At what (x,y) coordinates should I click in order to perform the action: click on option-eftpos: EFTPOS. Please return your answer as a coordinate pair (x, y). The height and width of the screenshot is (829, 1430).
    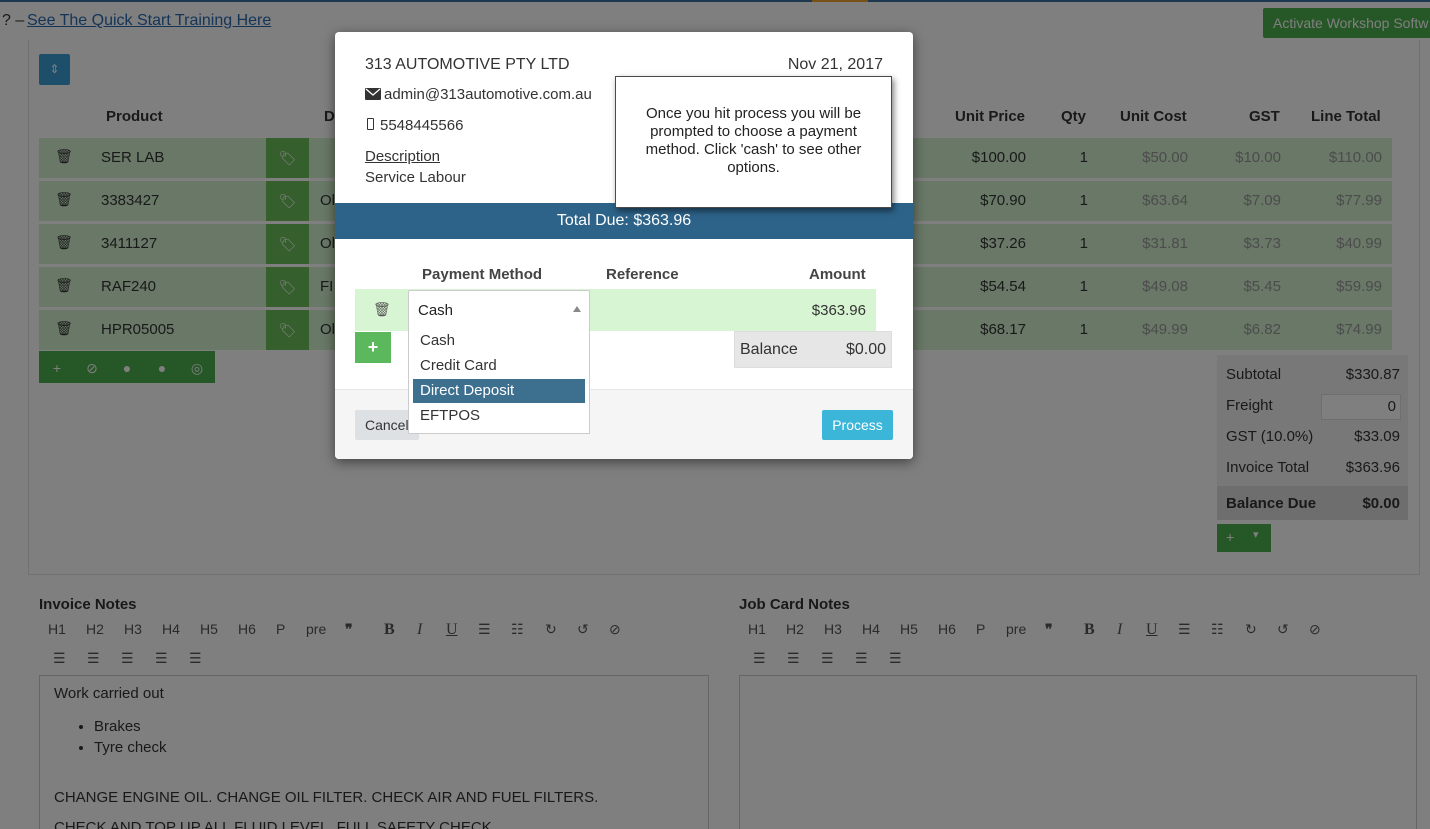
    Looking at the image, I should click on (499, 416).